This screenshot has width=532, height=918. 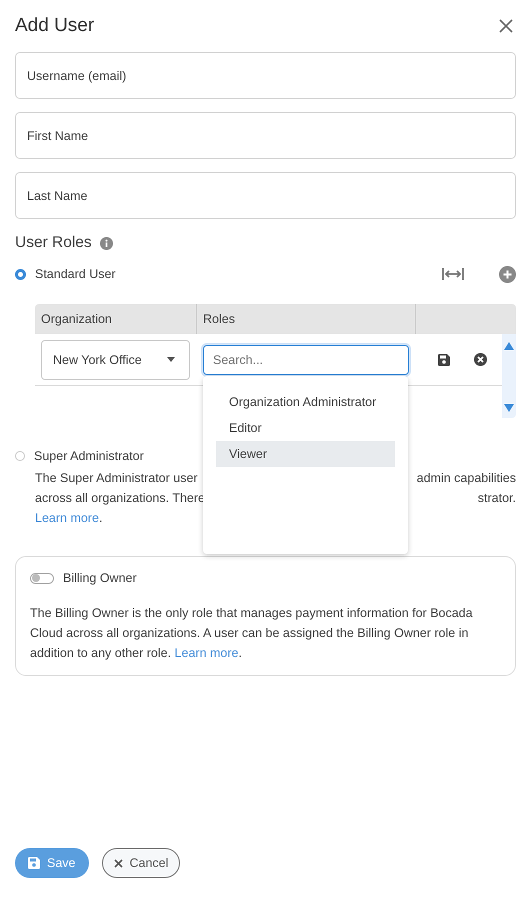 I want to click on info-icon, so click(x=106, y=243).